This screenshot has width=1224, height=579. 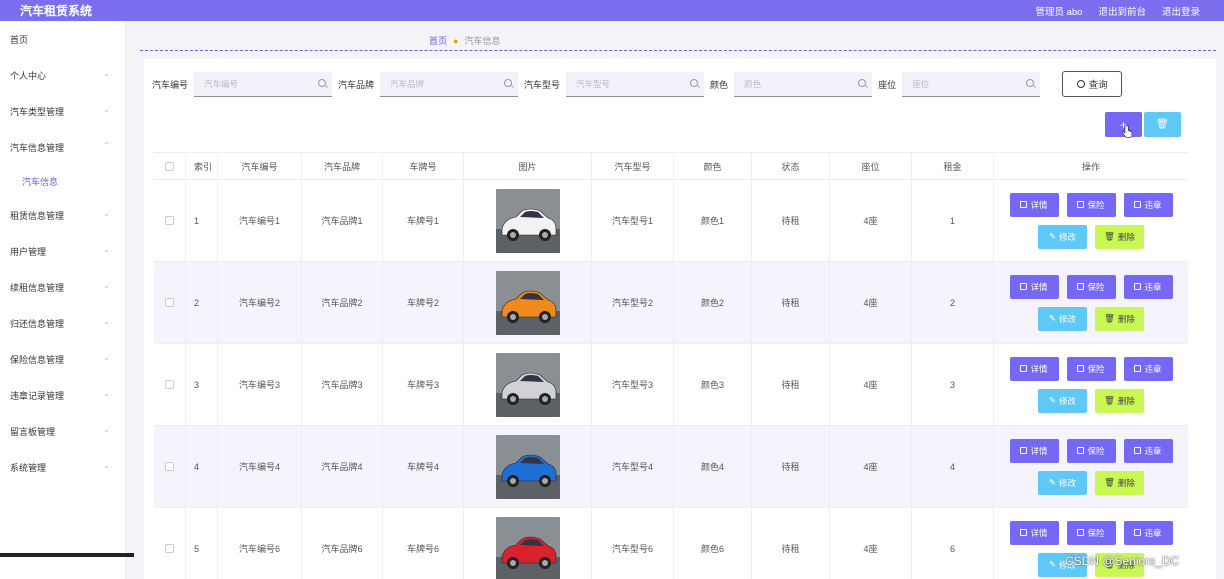 I want to click on column-header: 租金, so click(x=953, y=166).